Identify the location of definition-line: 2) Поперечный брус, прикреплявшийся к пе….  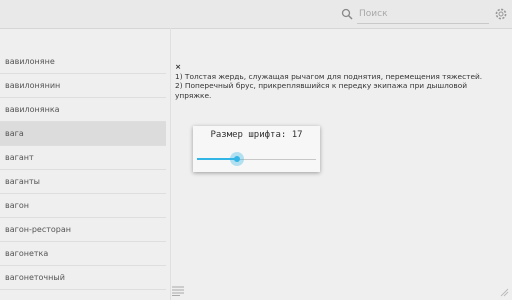
(321, 90).